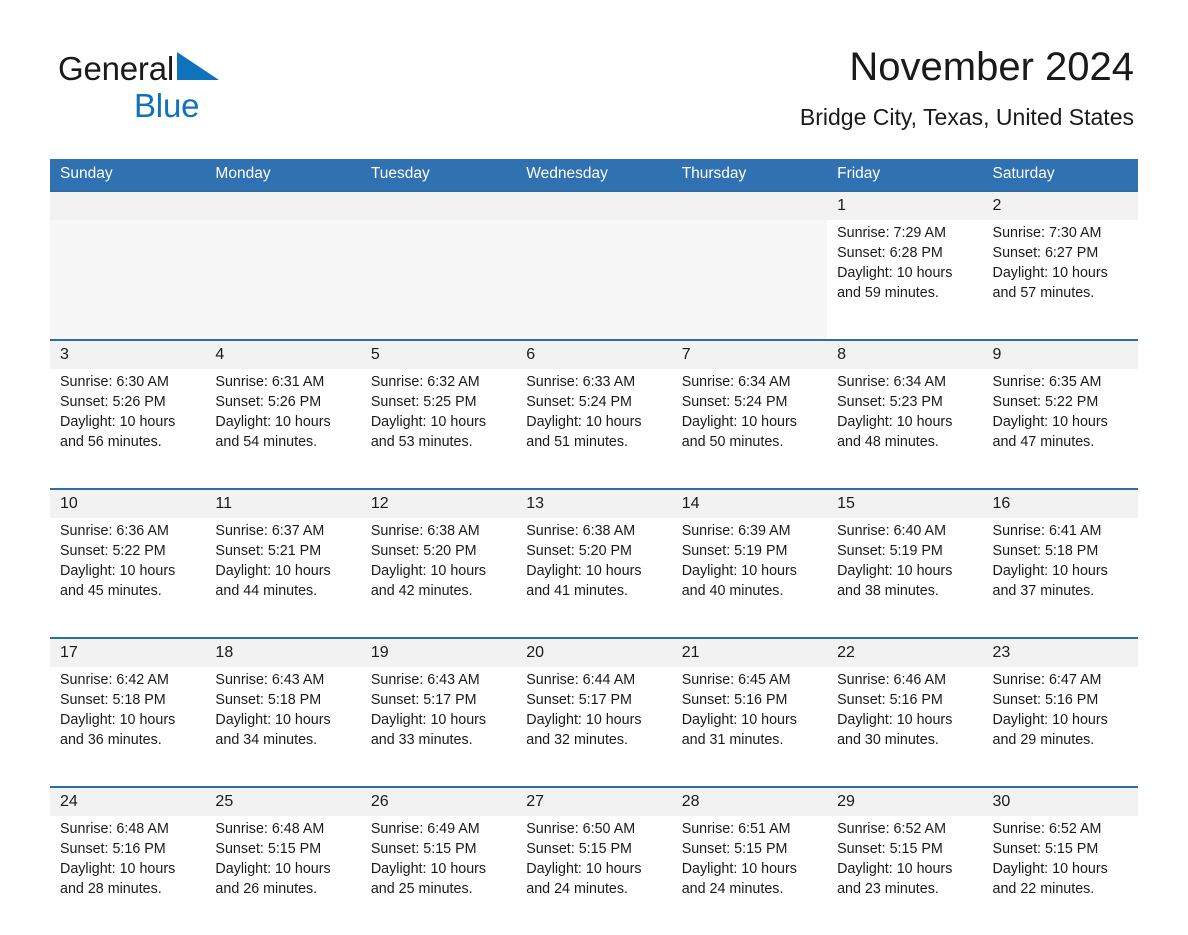 The image size is (1188, 935). I want to click on day-number: 27, so click(594, 801).